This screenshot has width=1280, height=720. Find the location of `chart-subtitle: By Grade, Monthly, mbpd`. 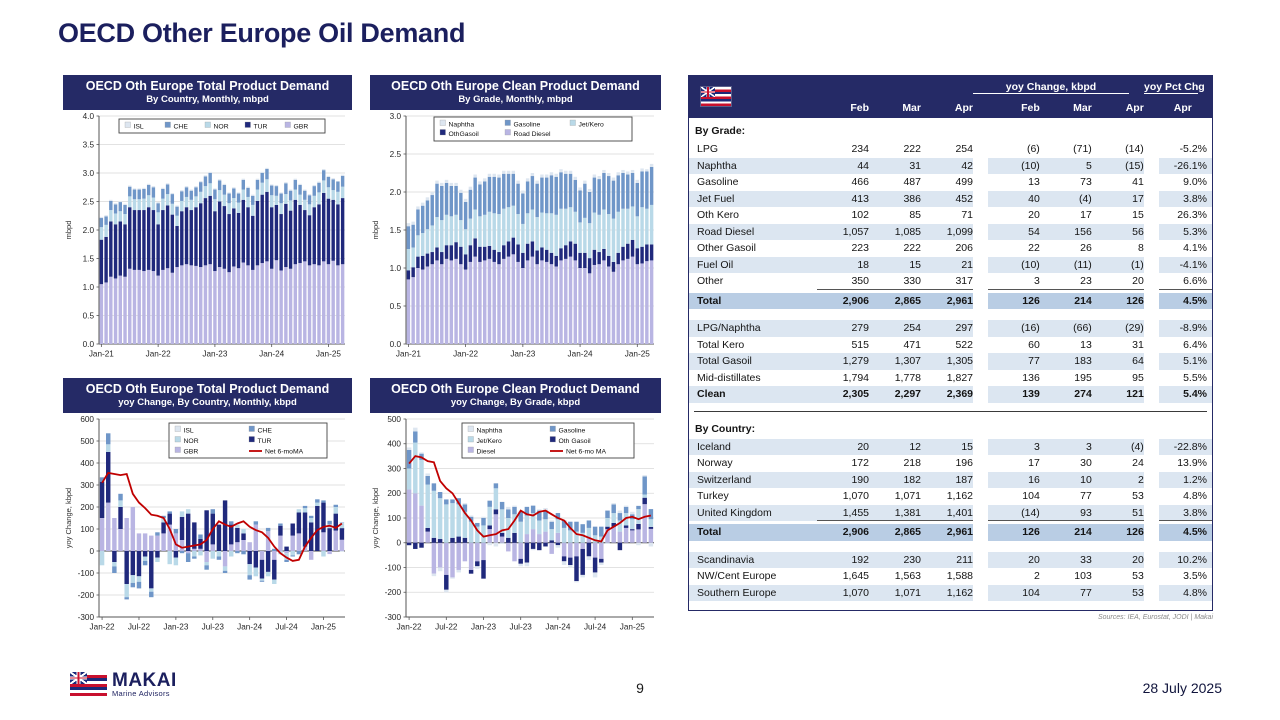

chart-subtitle: By Grade, Monthly, mbpd is located at coordinates (515, 99).